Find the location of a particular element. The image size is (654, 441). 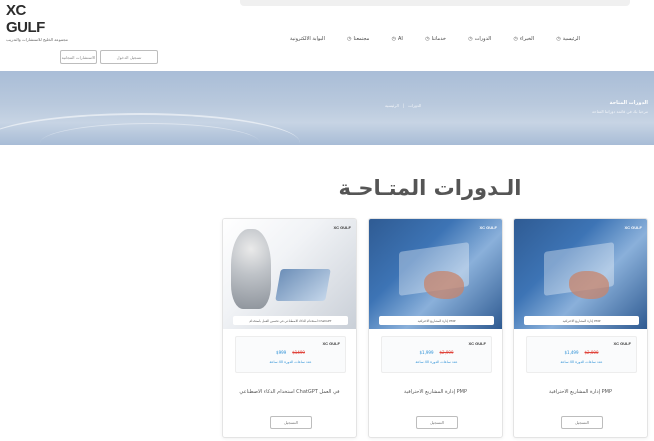

prices: $1,499 $2,000 is located at coordinates (581, 352).